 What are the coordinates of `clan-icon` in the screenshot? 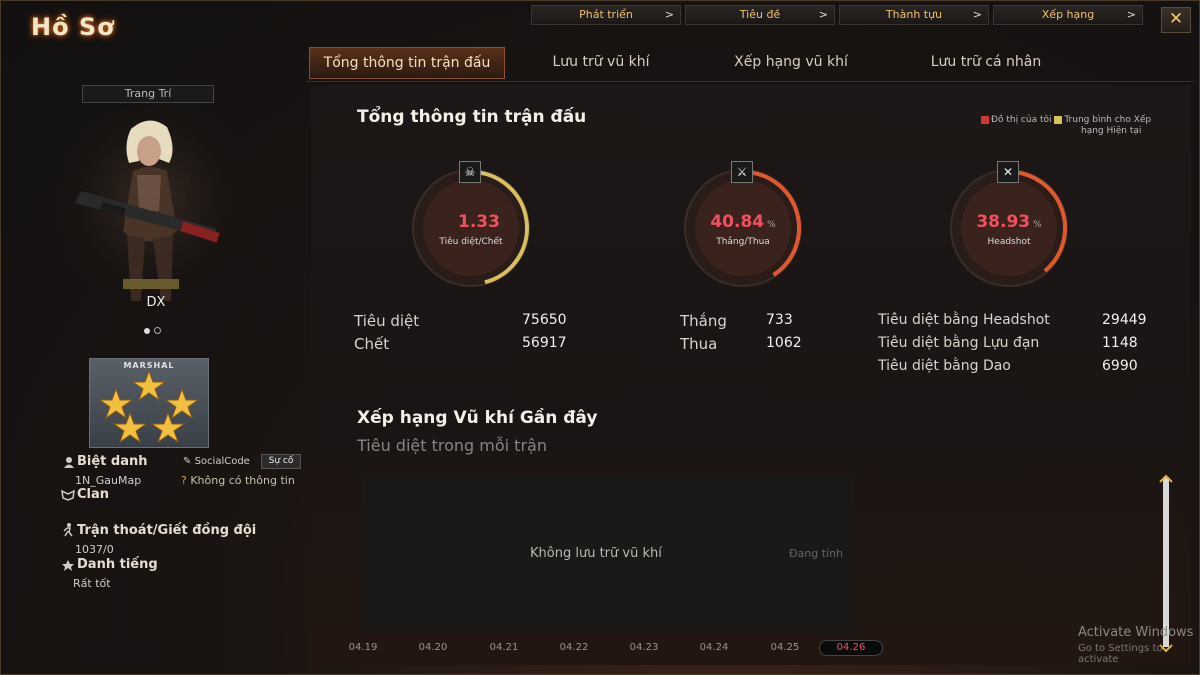 It's located at (68, 495).